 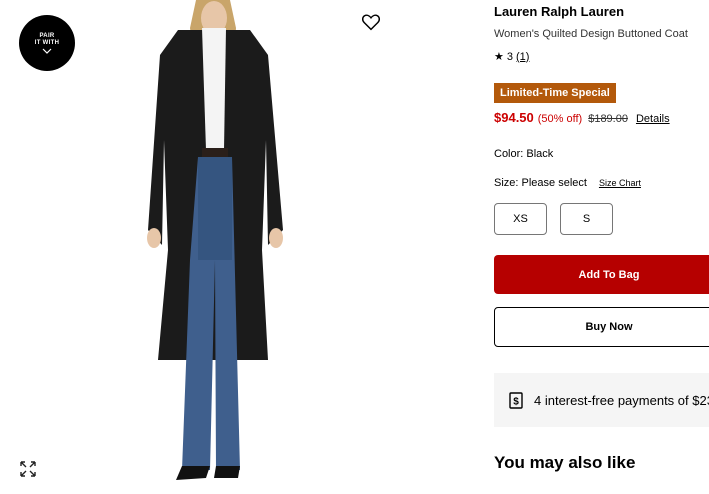 I want to click on product-brand: Lauren Ralph Lauren, so click(x=559, y=11).